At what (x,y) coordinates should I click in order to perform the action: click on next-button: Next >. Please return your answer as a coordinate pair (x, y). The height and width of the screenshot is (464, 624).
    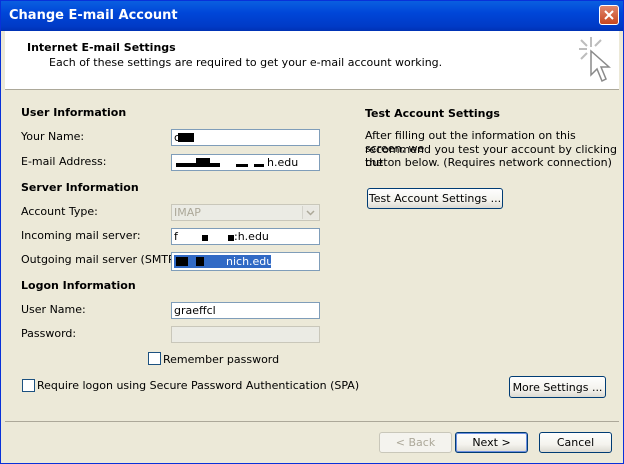
    Looking at the image, I should click on (491, 442).